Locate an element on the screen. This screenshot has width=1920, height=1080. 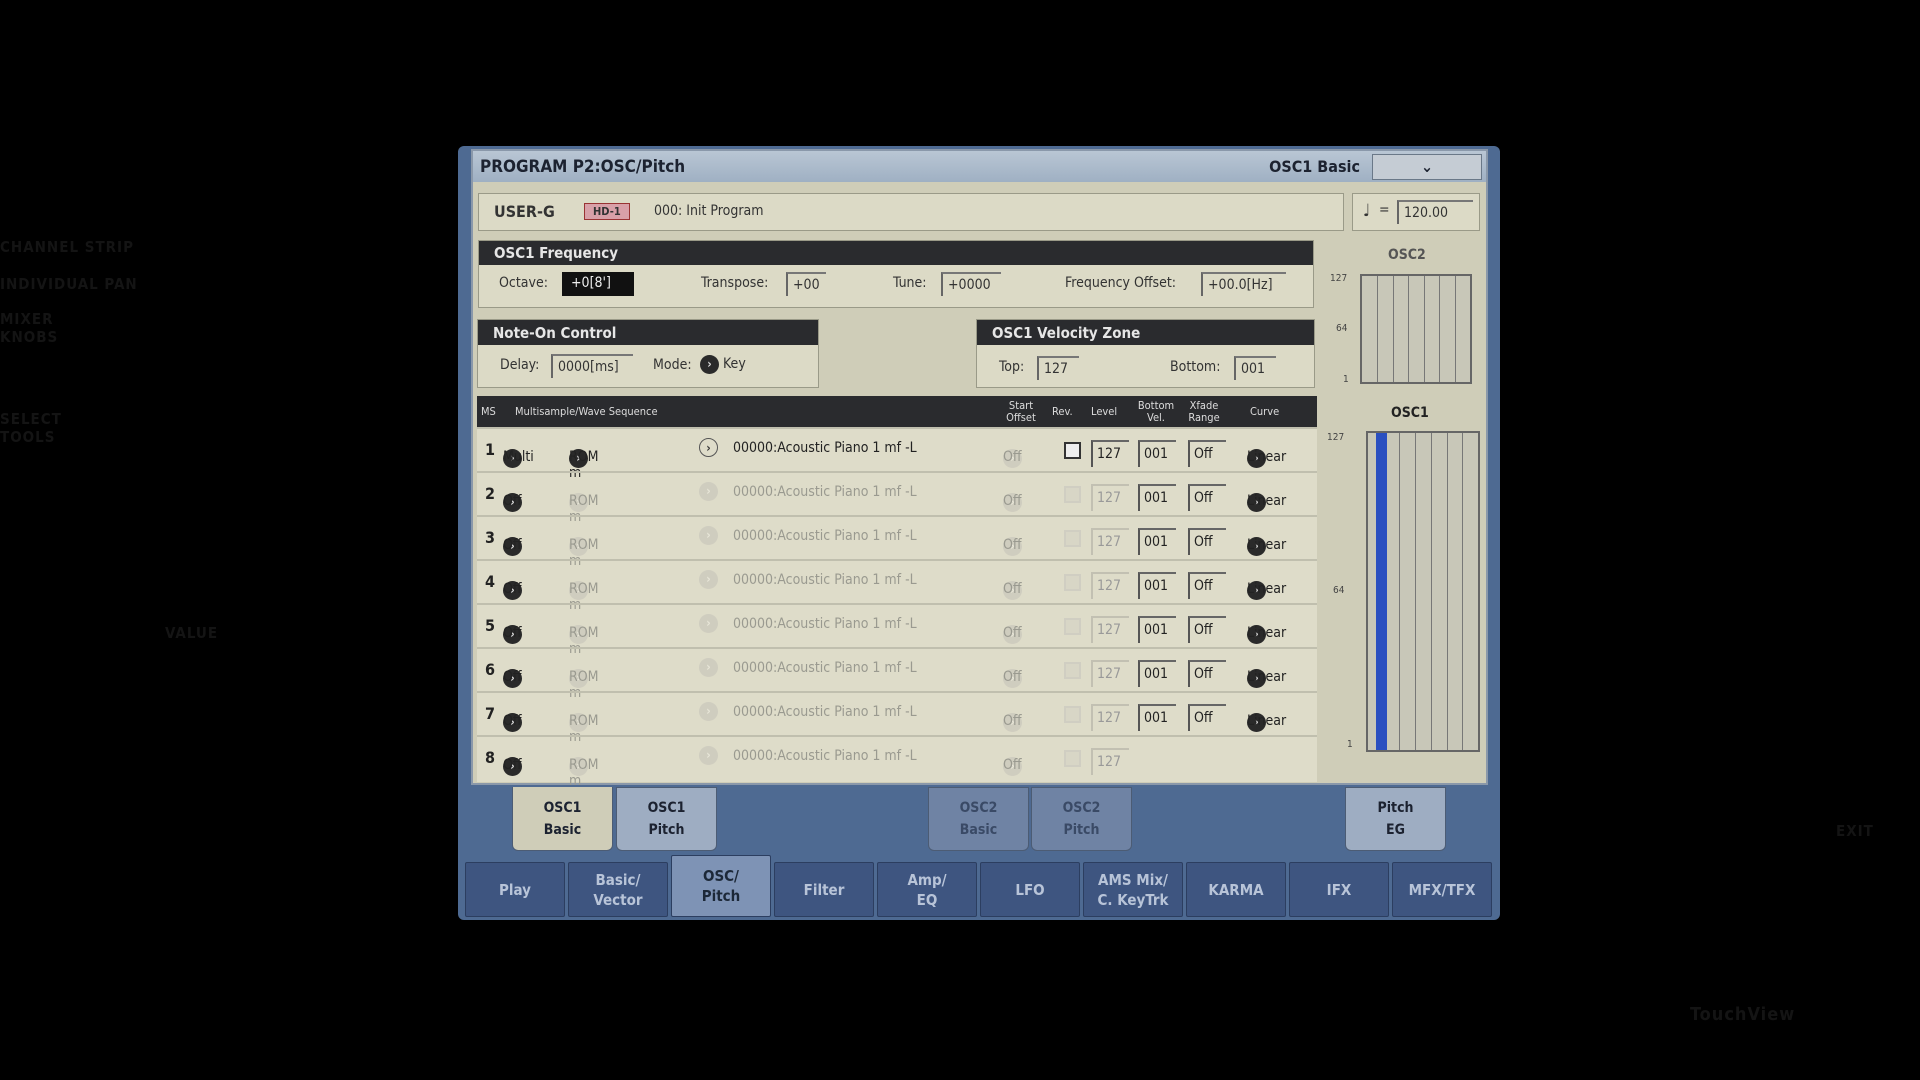
tab-basic-vector: Basic/Vector is located at coordinates (618, 889).